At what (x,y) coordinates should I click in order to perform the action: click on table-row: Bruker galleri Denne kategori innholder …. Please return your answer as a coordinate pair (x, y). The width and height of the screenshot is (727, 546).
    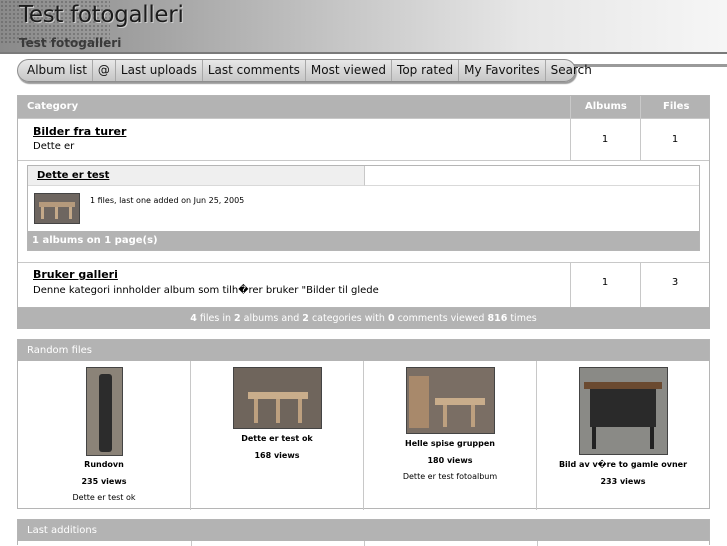
    Looking at the image, I should click on (363, 284).